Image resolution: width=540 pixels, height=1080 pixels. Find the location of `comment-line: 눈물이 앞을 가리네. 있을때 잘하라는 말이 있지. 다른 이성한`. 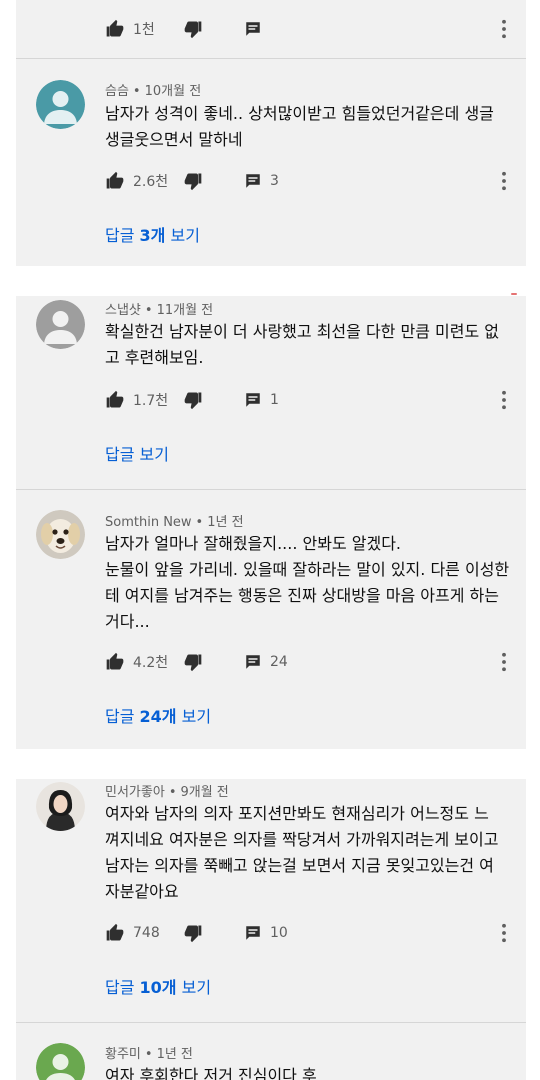

comment-line: 눈물이 앞을 가리네. 있을때 잘하라는 말이 있지. 다른 이성한 is located at coordinates (307, 569).